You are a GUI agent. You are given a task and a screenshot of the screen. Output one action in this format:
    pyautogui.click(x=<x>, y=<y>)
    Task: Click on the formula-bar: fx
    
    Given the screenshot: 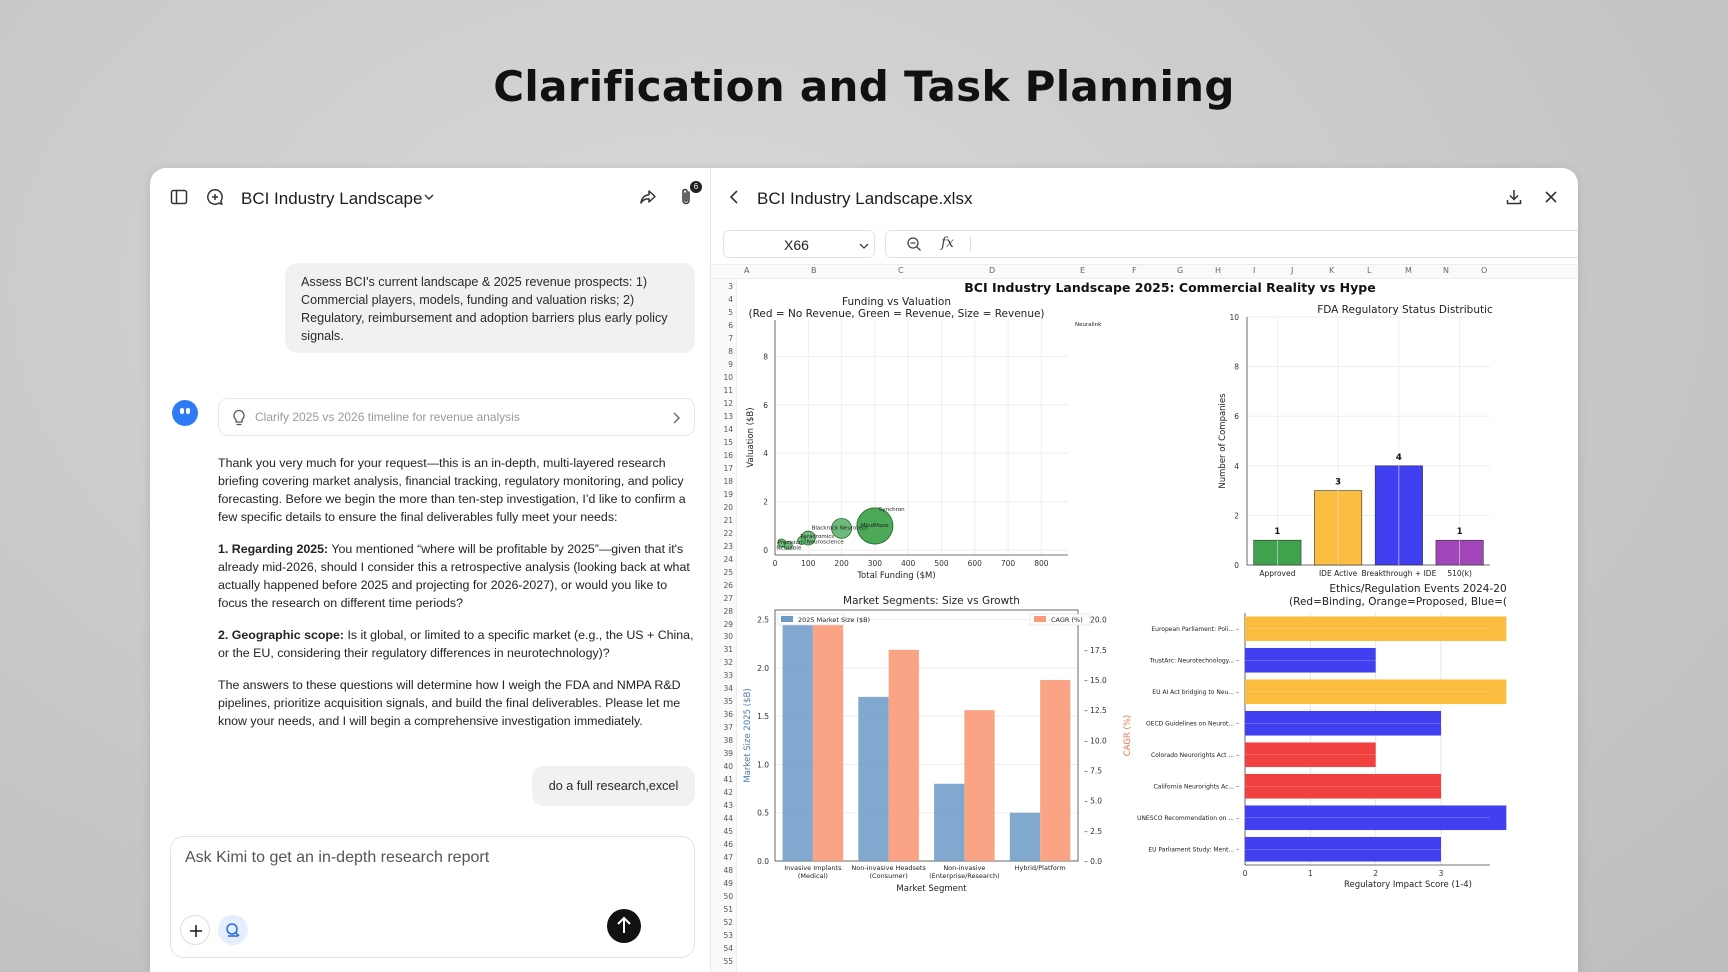 What is the action you would take?
    pyautogui.click(x=1231, y=244)
    